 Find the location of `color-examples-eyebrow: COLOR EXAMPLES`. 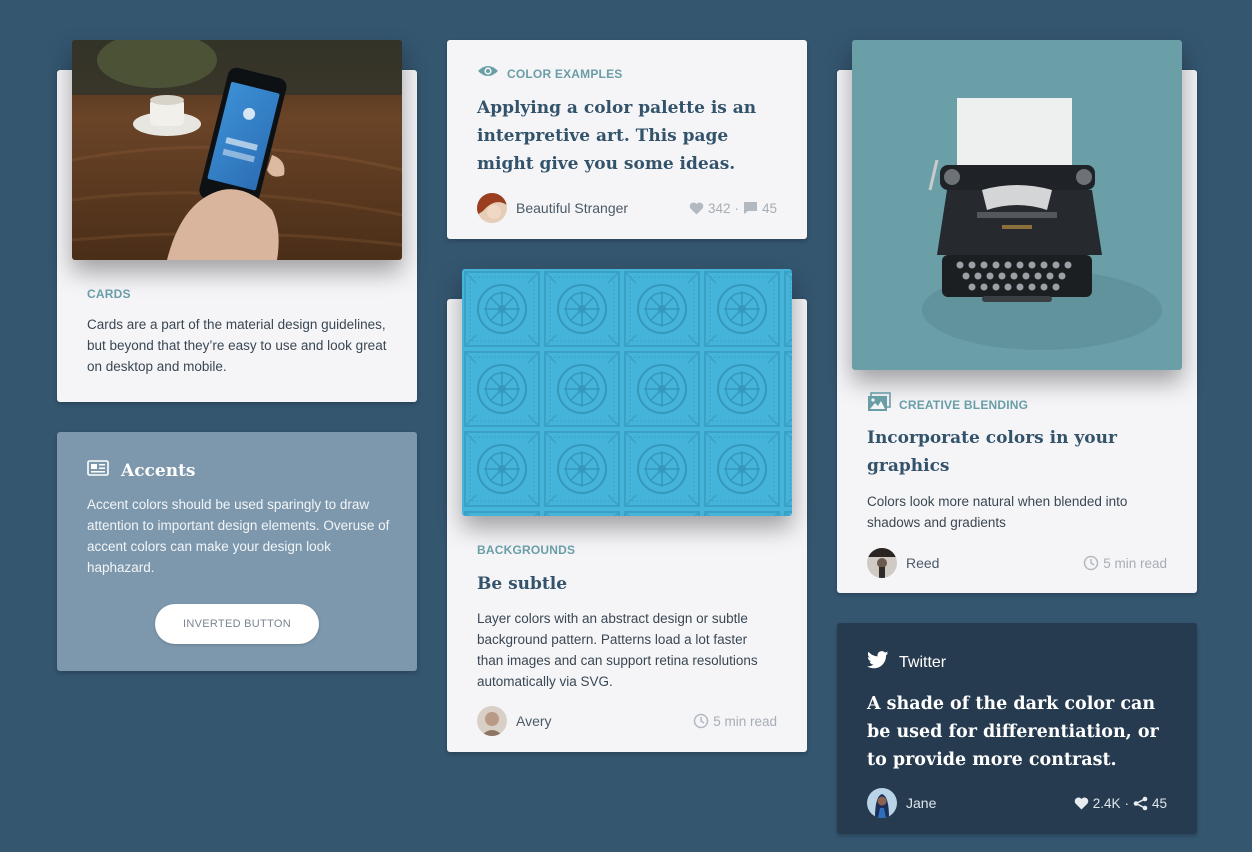

color-examples-eyebrow: COLOR EXAMPLES is located at coordinates (565, 73).